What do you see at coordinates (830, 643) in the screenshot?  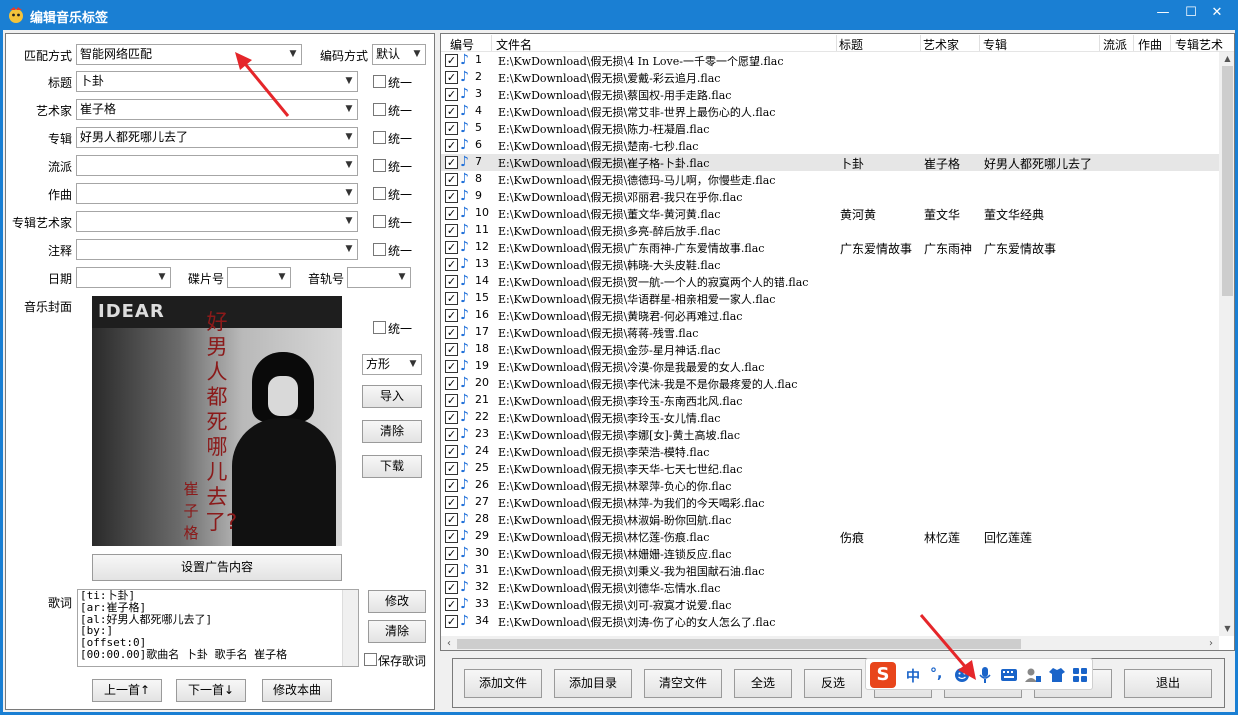 I see `file-list-horizontal-scrollbar: ‹ ›` at bounding box center [830, 643].